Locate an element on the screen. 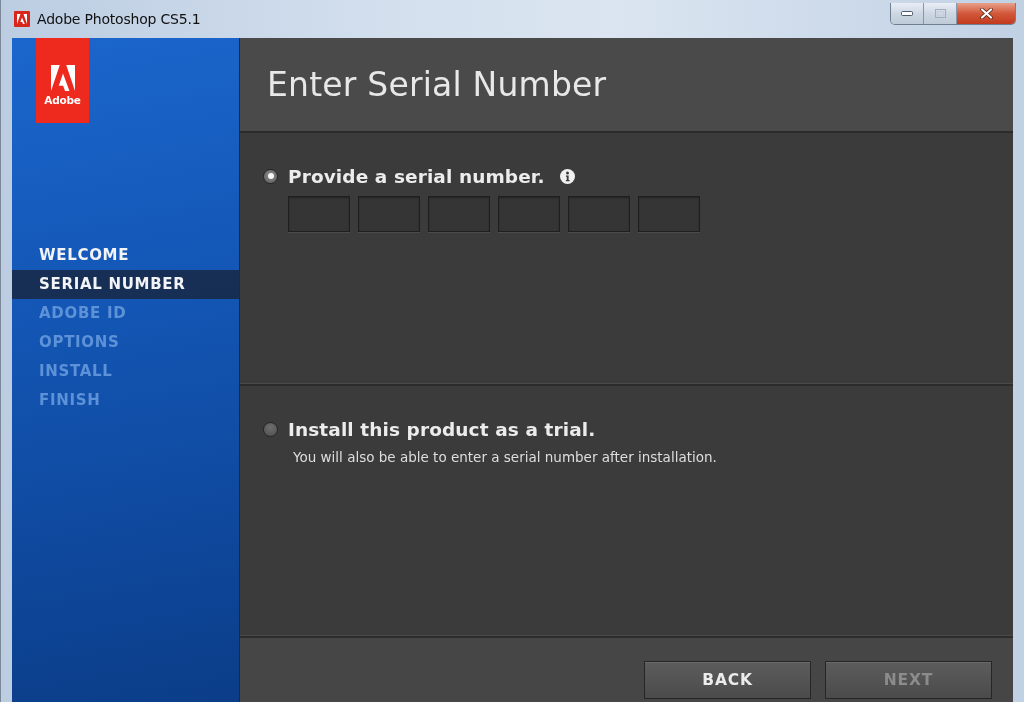 The image size is (1024, 702). close-button is located at coordinates (986, 13).